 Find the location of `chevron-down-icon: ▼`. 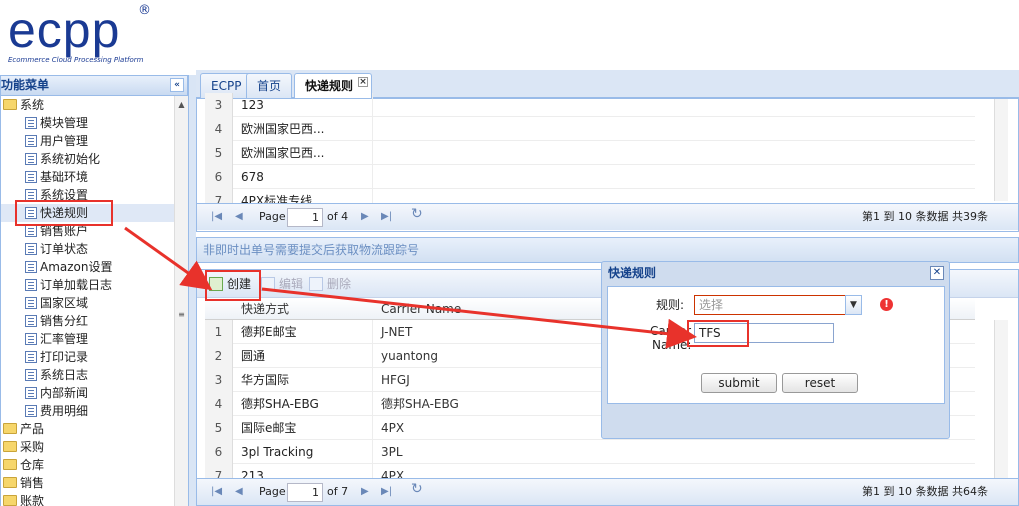

chevron-down-icon: ▼ is located at coordinates (853, 305).